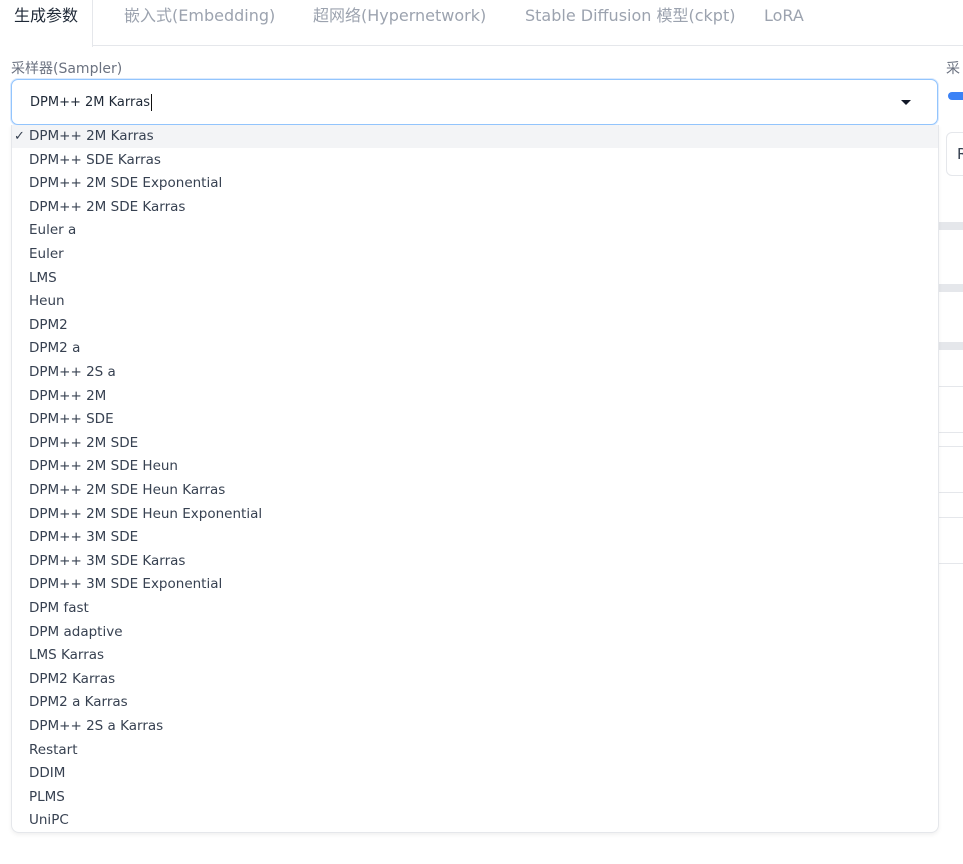  What do you see at coordinates (43, 277) in the screenshot?
I see `sampler-option-label: LMS` at bounding box center [43, 277].